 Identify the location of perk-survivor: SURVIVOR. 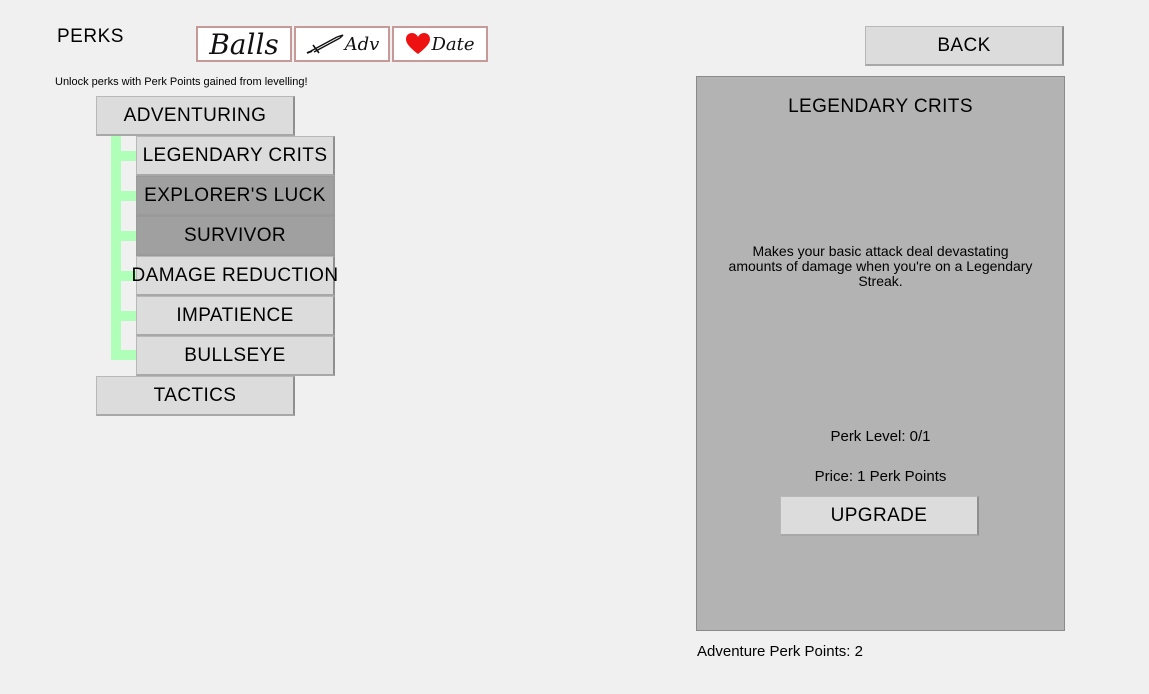
(235, 236).